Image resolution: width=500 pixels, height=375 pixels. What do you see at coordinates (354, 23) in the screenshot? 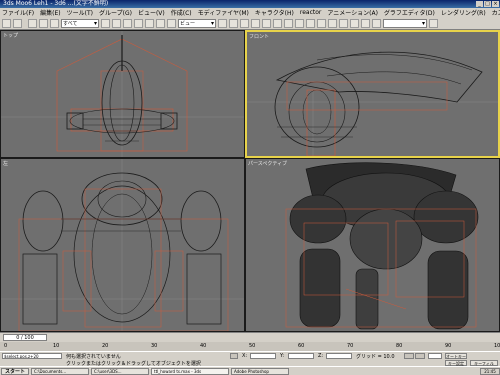
I see `material-editor-icon` at bounding box center [354, 23].